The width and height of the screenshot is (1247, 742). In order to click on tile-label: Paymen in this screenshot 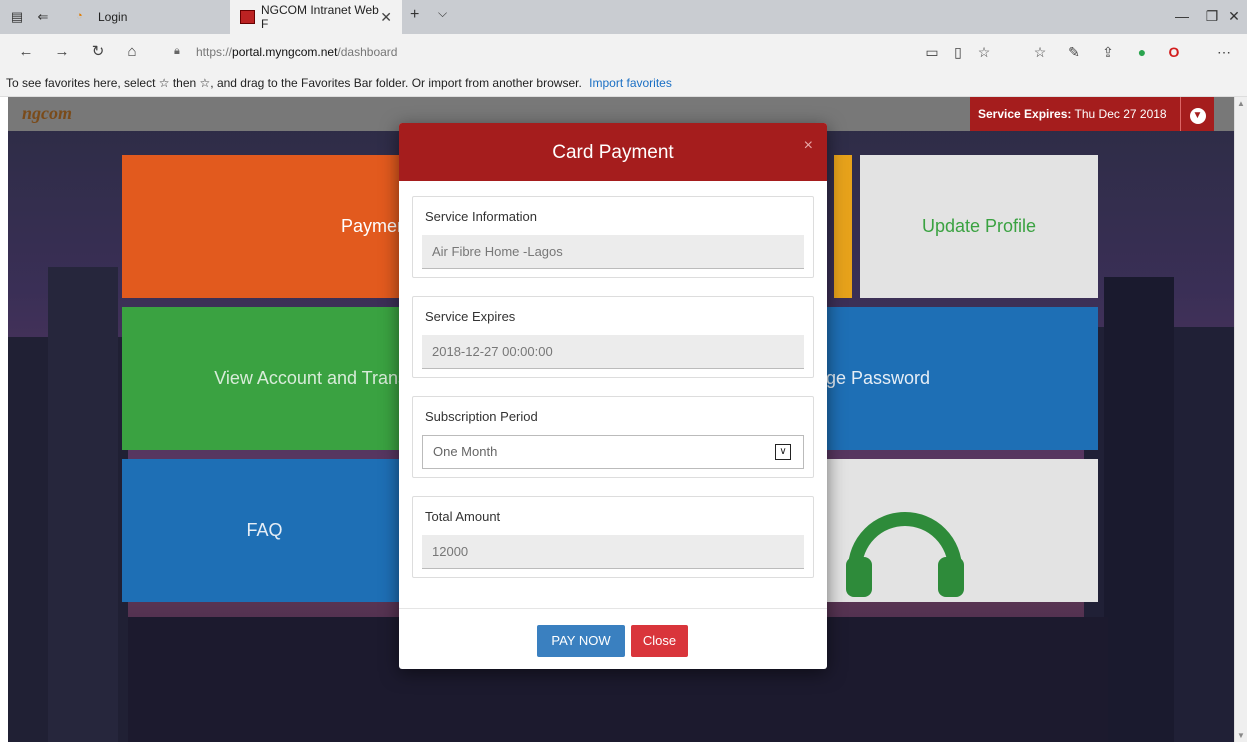, I will do `click(373, 226)`.